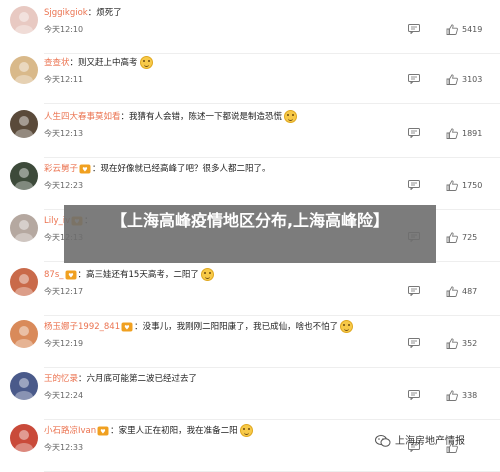 This screenshot has width=500, height=472. I want to click on comment-line: 人生四大春事莫如看：我猜有人会错，陈述一下都说是制造恐慌, so click(171, 117).